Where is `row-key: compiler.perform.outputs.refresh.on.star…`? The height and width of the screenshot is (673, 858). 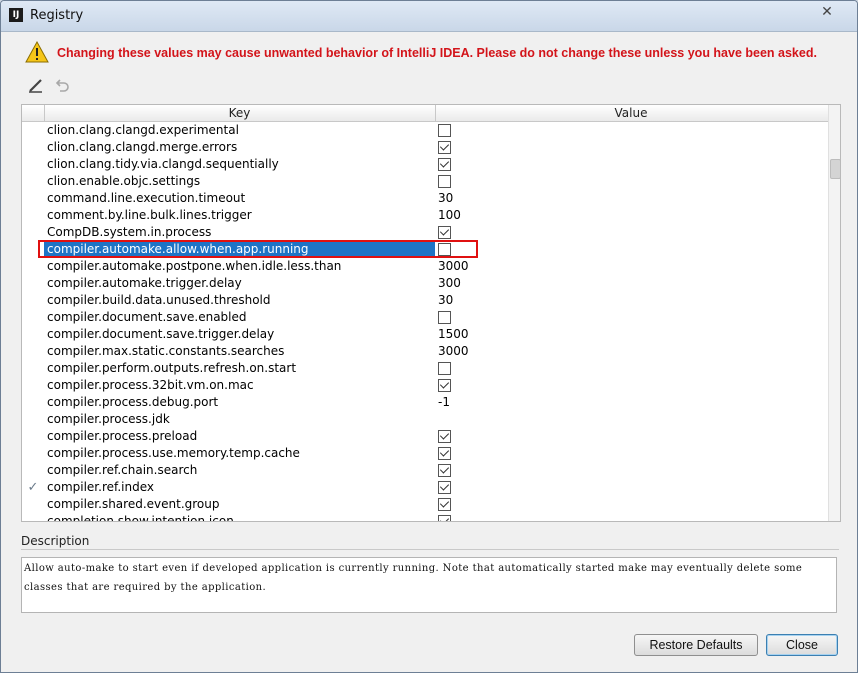 row-key: compiler.perform.outputs.refresh.on.star… is located at coordinates (239, 368).